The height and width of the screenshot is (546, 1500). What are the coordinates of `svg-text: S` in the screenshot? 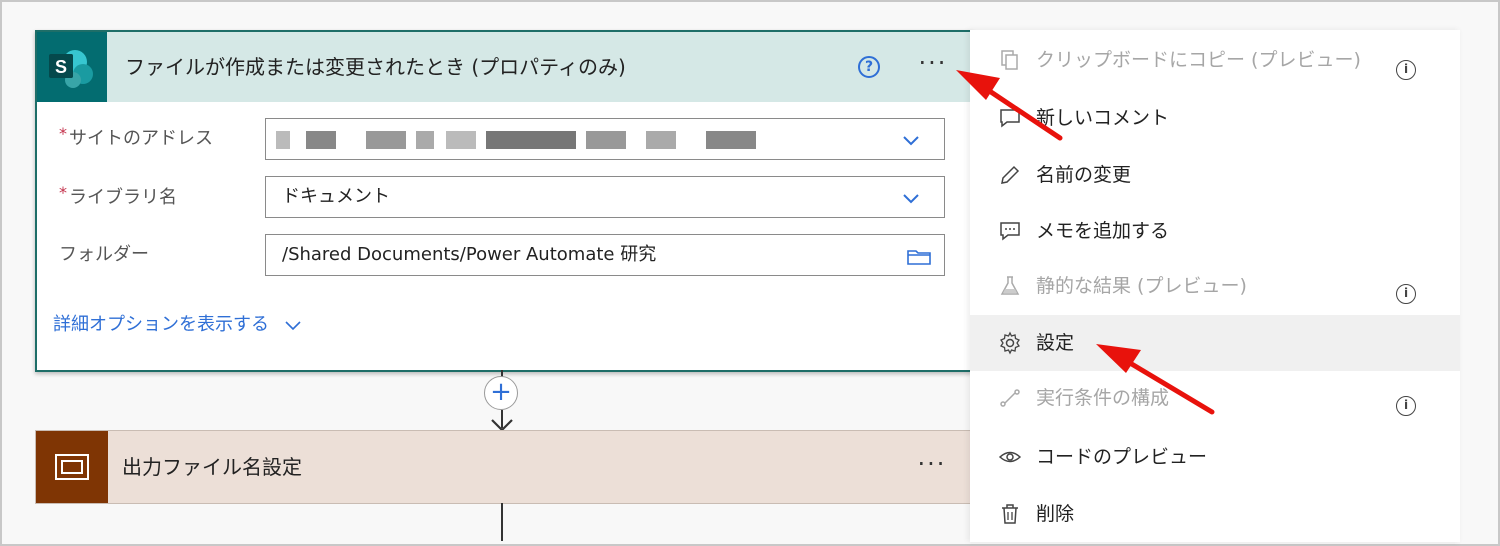 It's located at (61, 67).